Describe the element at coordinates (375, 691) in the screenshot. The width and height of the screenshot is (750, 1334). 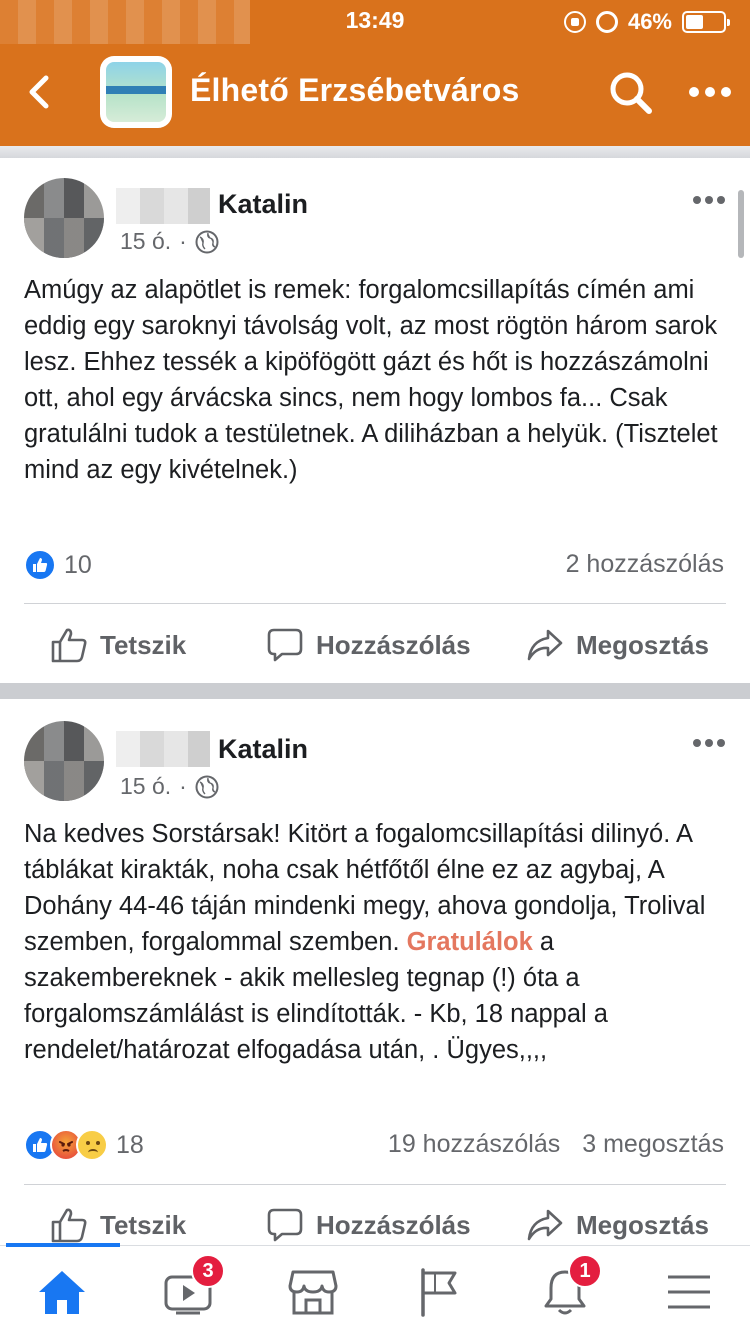
I see `post-separator` at that location.